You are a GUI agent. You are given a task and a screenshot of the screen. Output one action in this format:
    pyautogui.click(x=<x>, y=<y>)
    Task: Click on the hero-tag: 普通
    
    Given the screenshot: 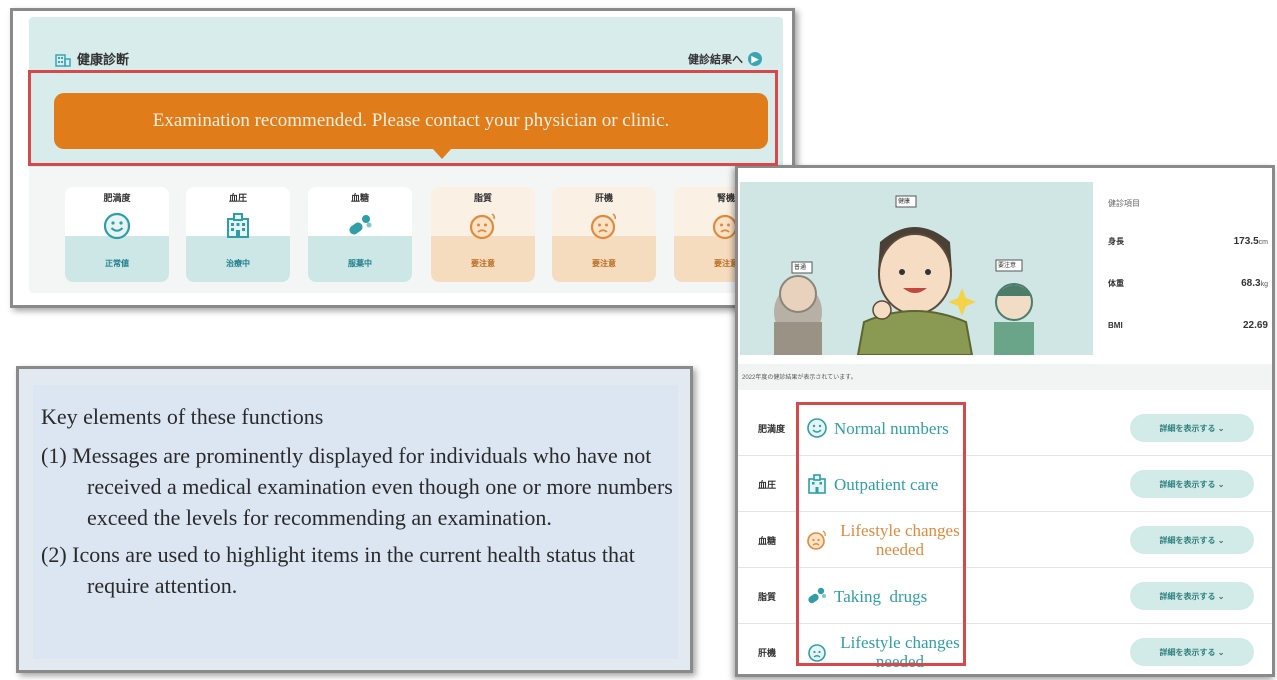 What is the action you would take?
    pyautogui.click(x=800, y=268)
    